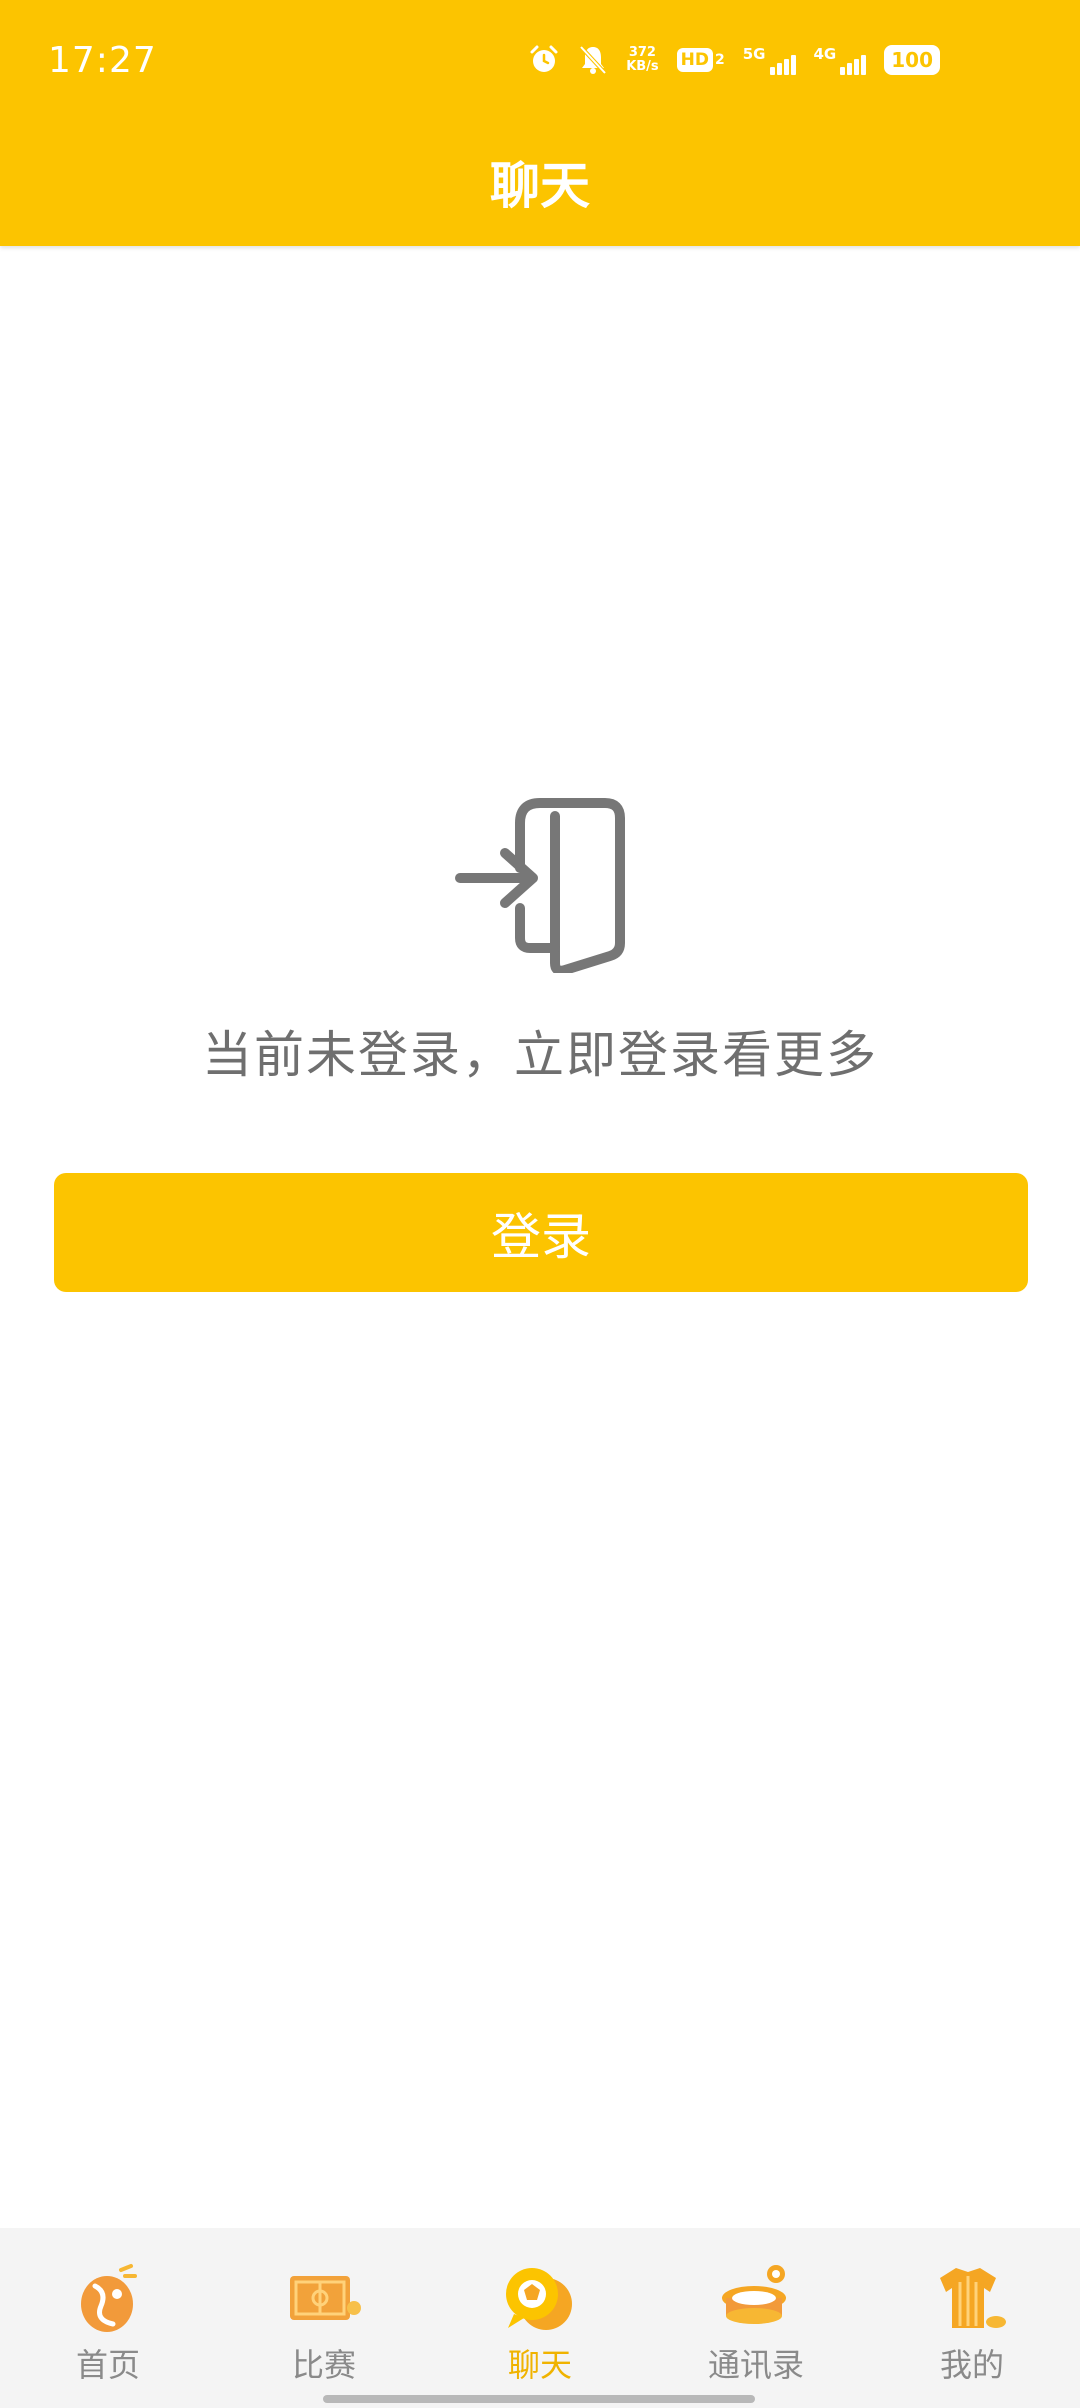 The height and width of the screenshot is (2408, 1080). I want to click on nav-item-mine: 我的, so click(972, 2318).